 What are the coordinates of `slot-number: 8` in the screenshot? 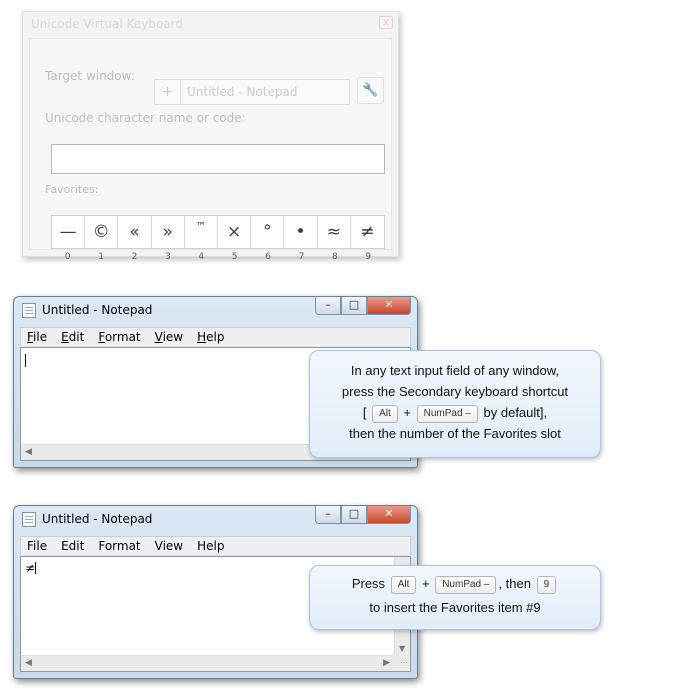 It's located at (334, 257).